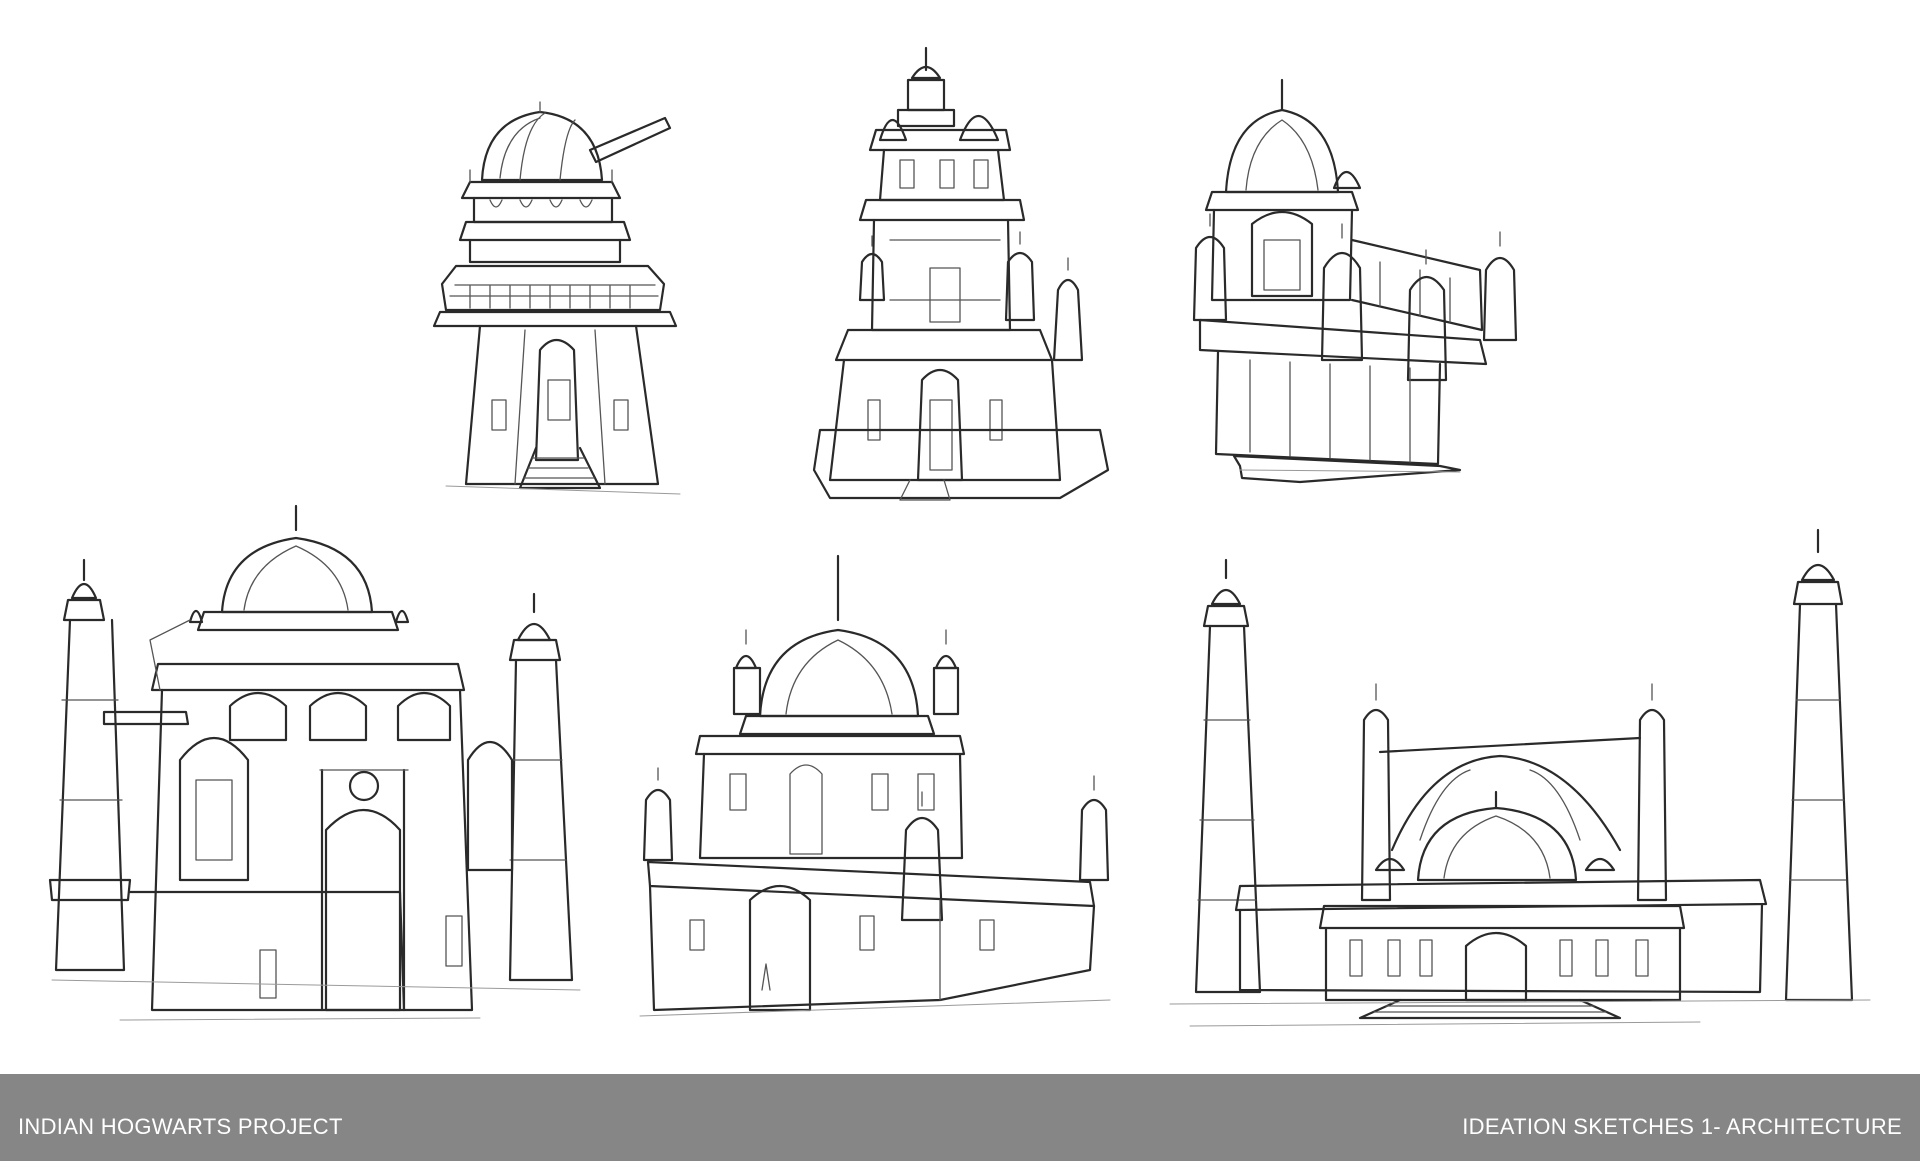  I want to click on project-title: INDIAN HOGWARTS PROJECT, so click(180, 1126).